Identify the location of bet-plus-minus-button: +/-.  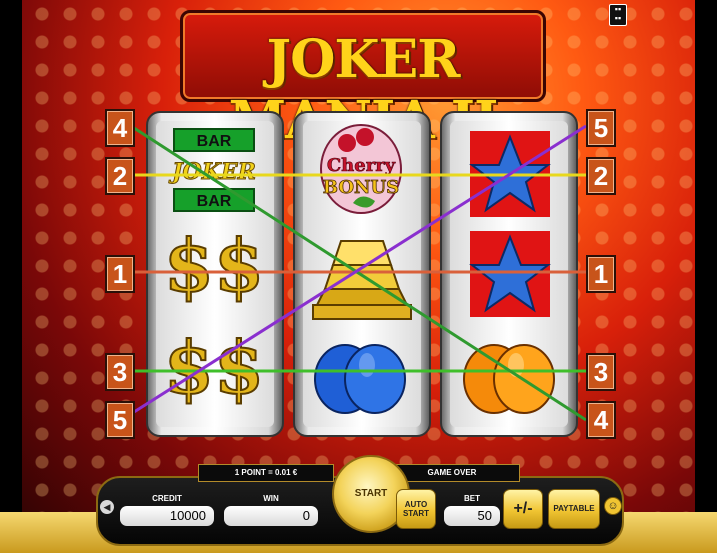
(523, 509).